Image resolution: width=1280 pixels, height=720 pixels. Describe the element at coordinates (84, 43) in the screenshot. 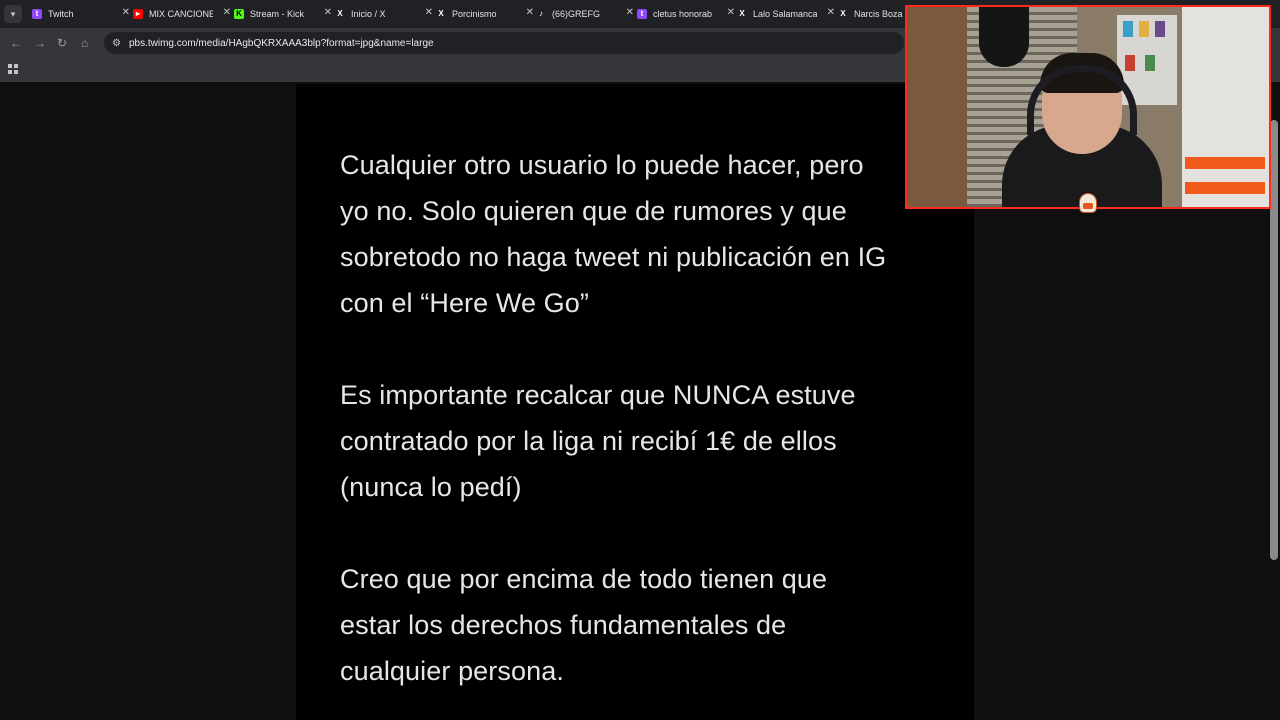

I see `home-icon: ⌂` at that location.